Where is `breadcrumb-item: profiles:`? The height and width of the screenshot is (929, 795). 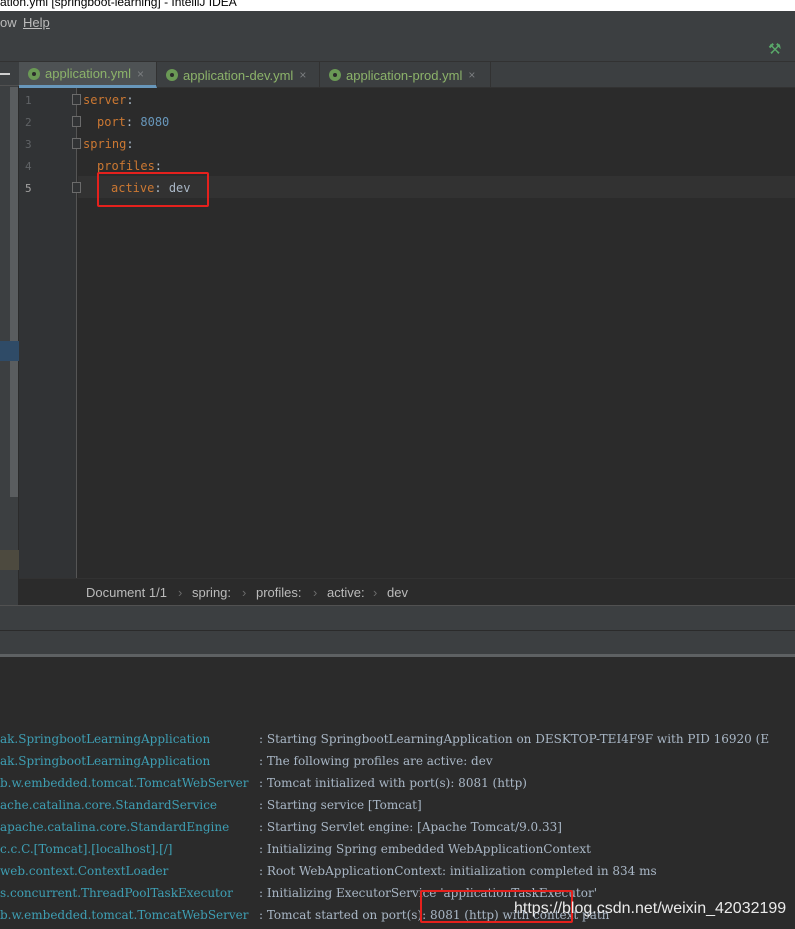
breadcrumb-item: profiles: is located at coordinates (279, 592).